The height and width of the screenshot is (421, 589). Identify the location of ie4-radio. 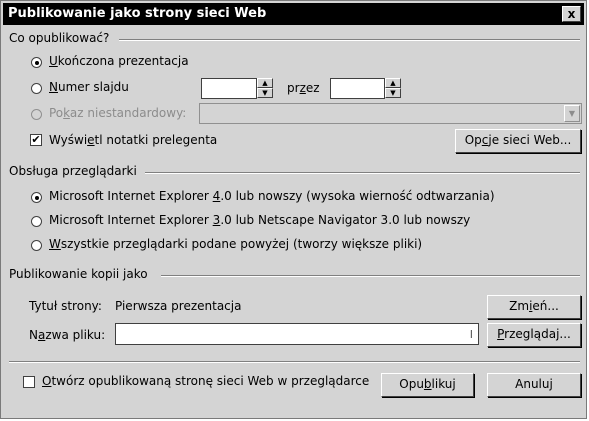
(36, 197).